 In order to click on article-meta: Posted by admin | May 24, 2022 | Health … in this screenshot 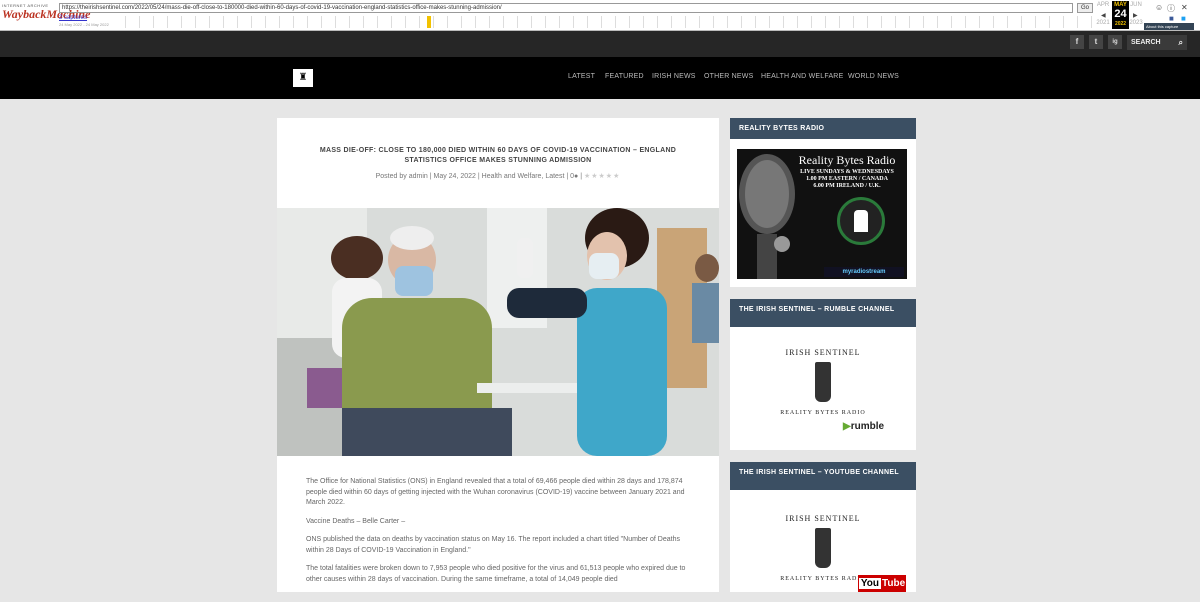, I will do `click(498, 176)`.